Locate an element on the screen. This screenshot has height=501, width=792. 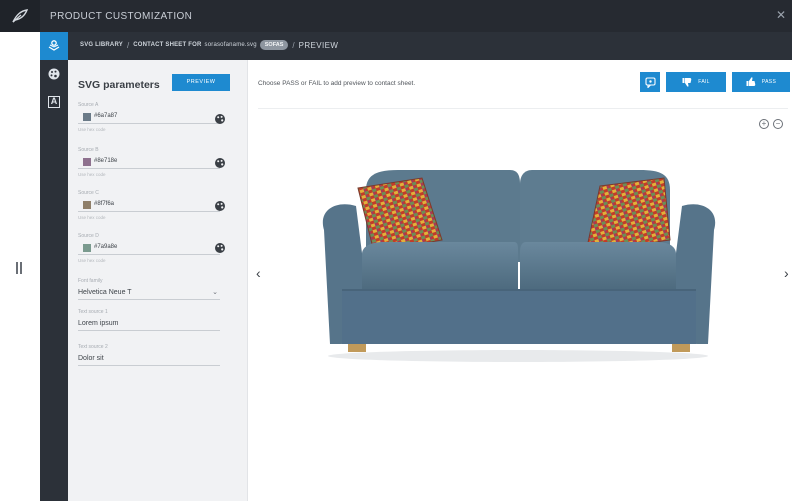
text-input-value: Lorem ipsum is located at coordinates (98, 323).